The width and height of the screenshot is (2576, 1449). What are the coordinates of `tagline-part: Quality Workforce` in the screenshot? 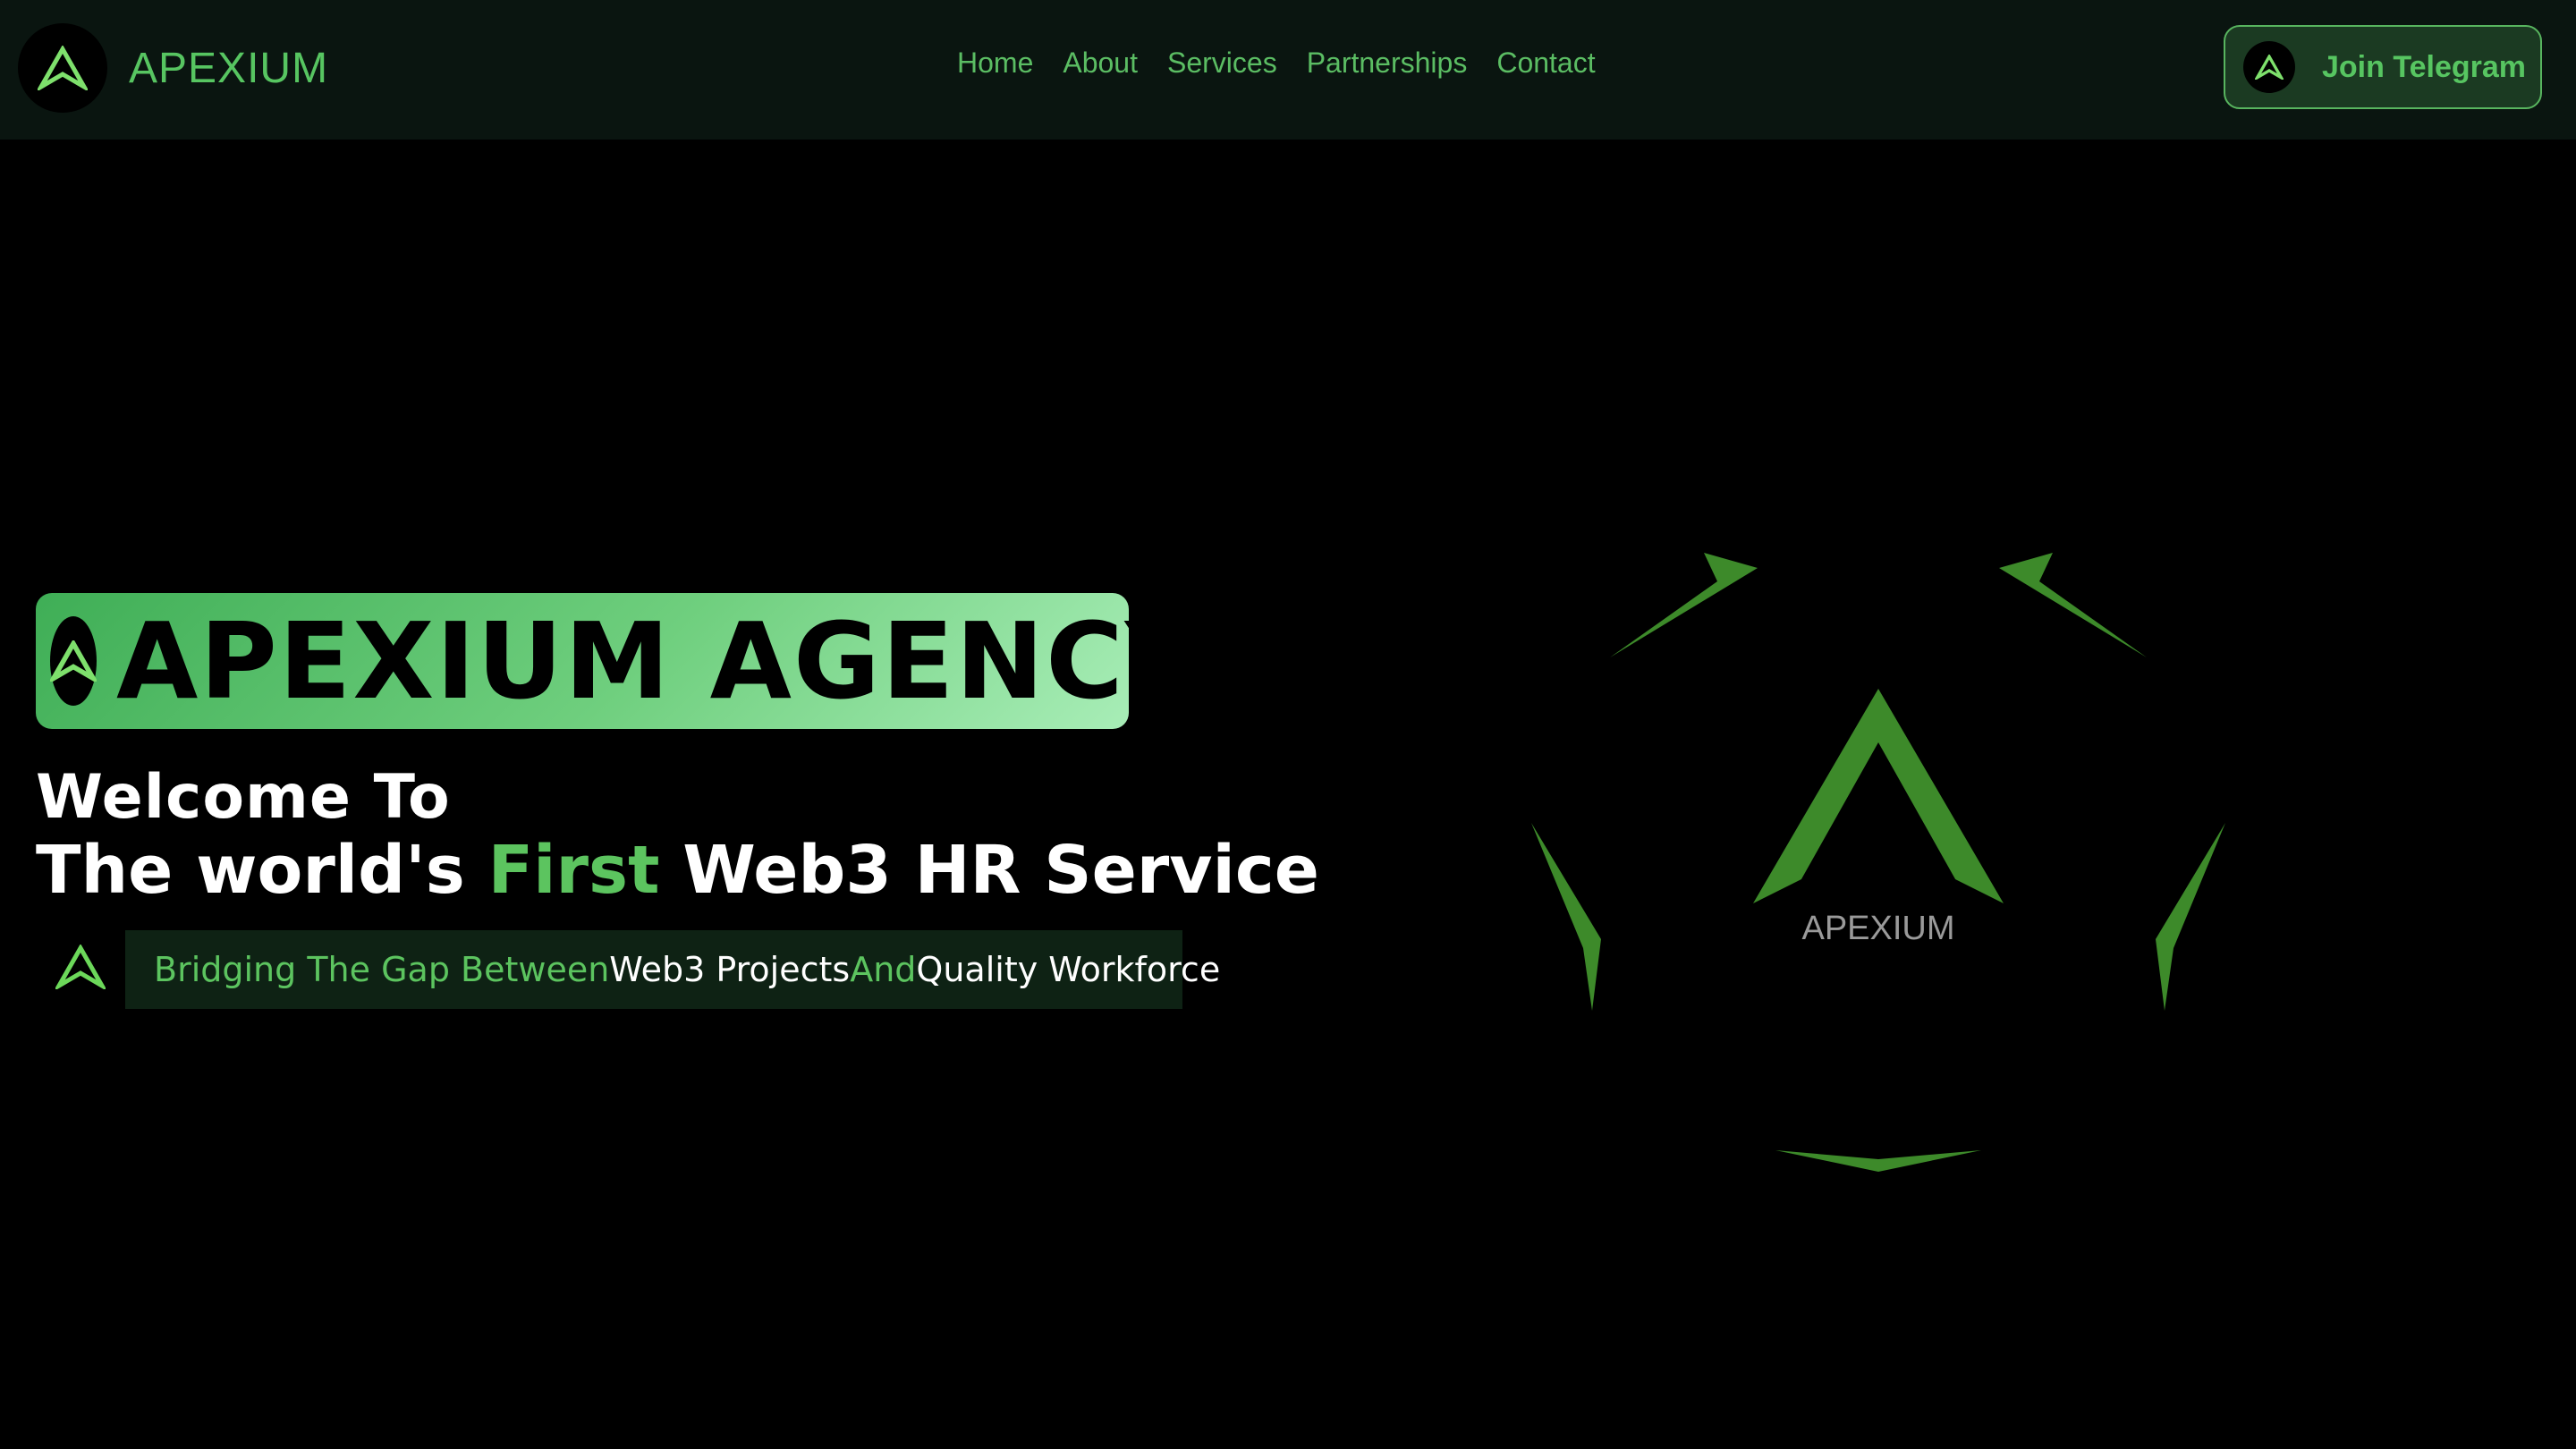 It's located at (1068, 969).